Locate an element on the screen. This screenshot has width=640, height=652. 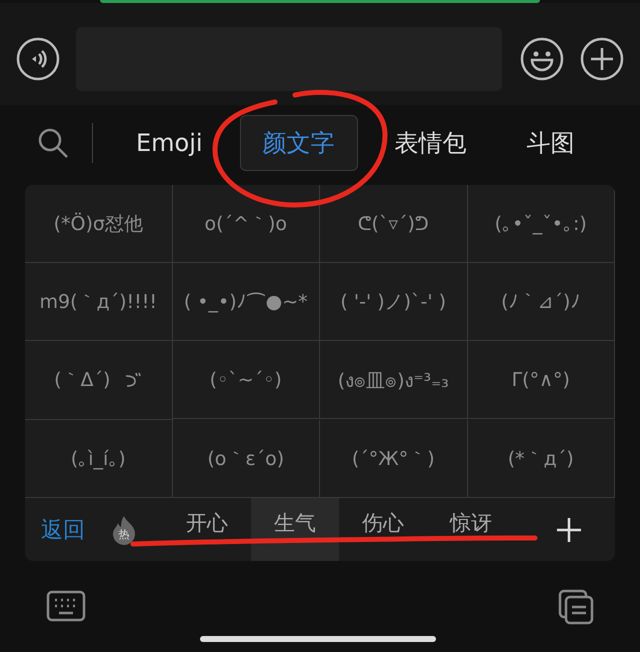
category-tab: 颜文字 is located at coordinates (299, 143).